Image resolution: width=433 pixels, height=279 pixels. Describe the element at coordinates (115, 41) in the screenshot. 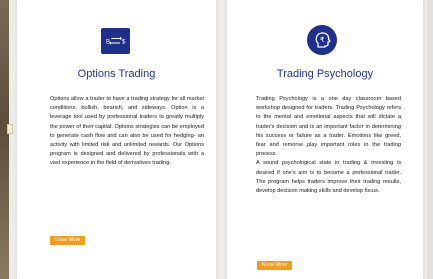

I see `currency-exchange-icon: B $` at that location.